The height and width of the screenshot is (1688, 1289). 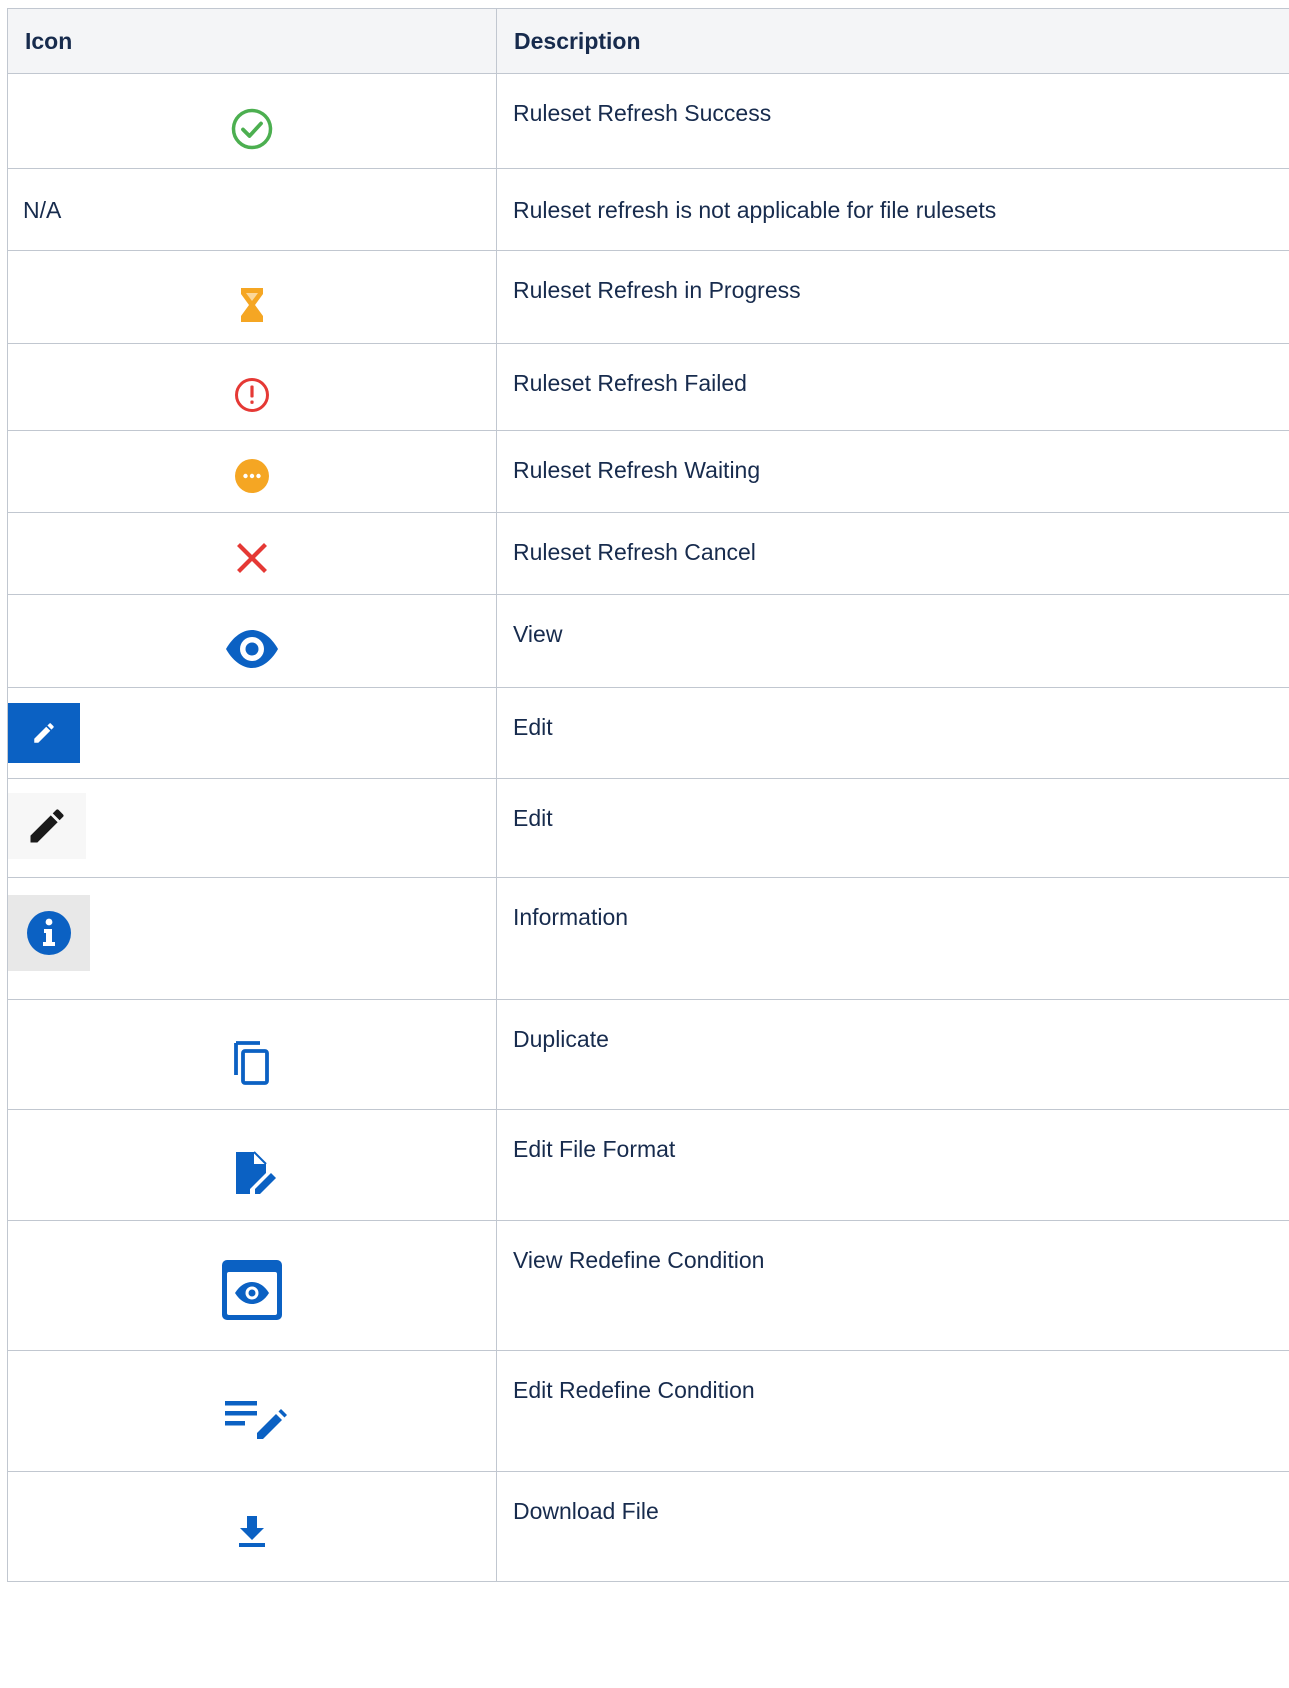 I want to click on description-cell: Ruleset Refresh Cancel, so click(x=892, y=553).